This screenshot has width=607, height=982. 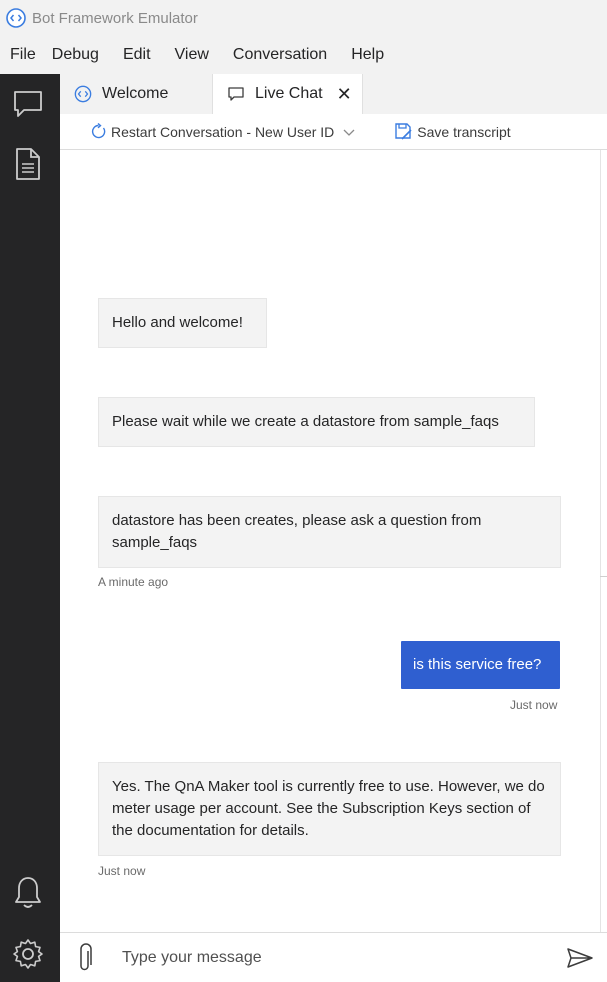 I want to click on restart-conversation-label: Restart Conversation - New User ID, so click(x=223, y=131).